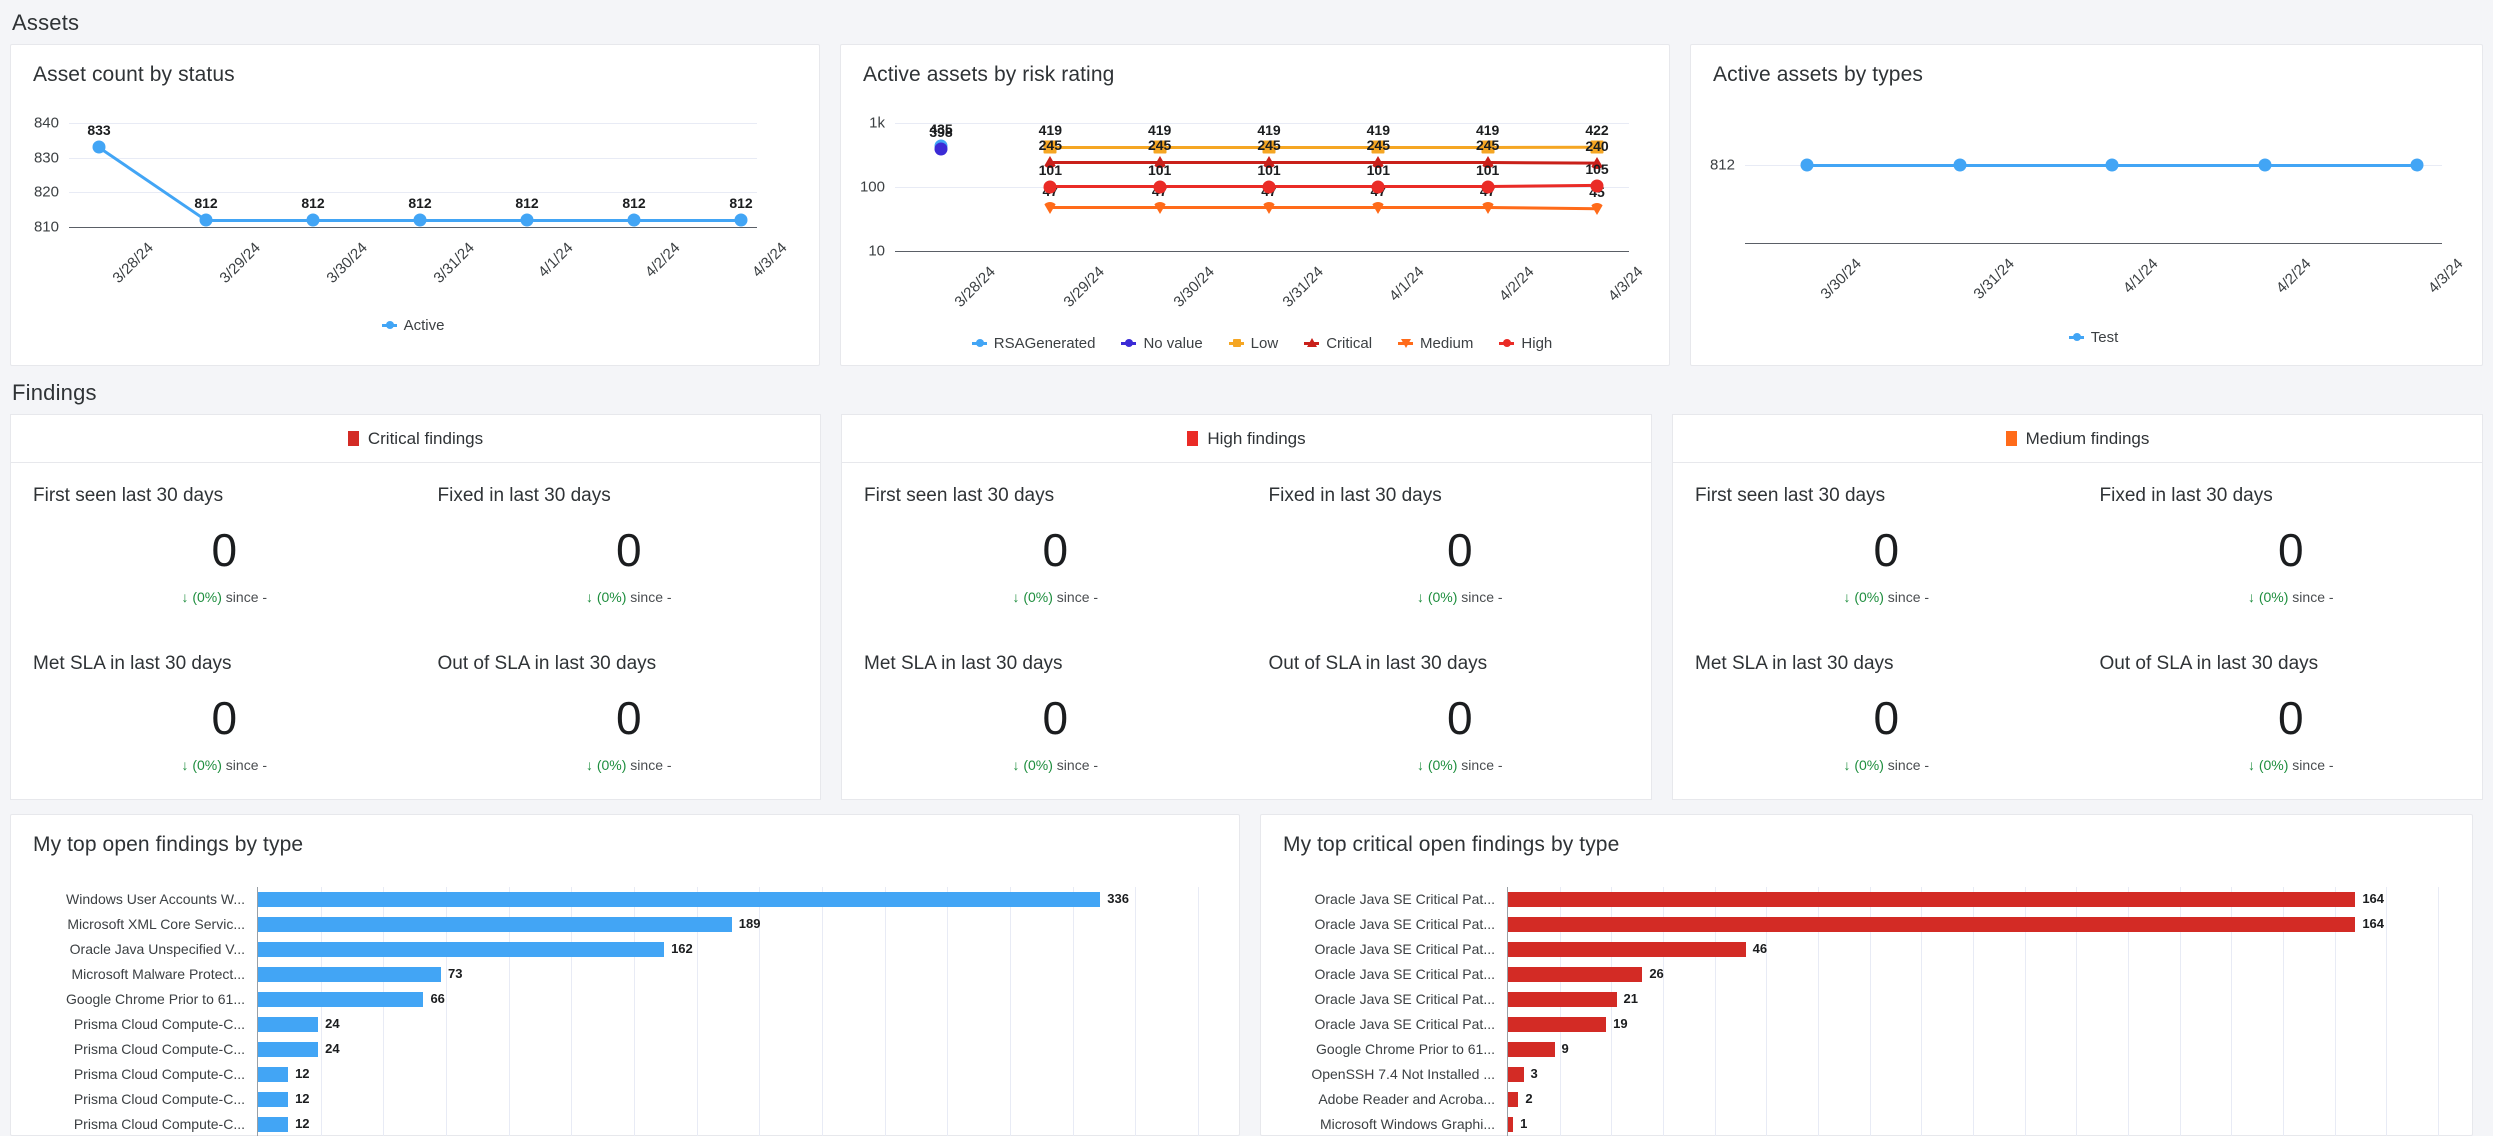 Image resolution: width=2493 pixels, height=1136 pixels. I want to click on legend-item-test: Test, so click(2093, 337).